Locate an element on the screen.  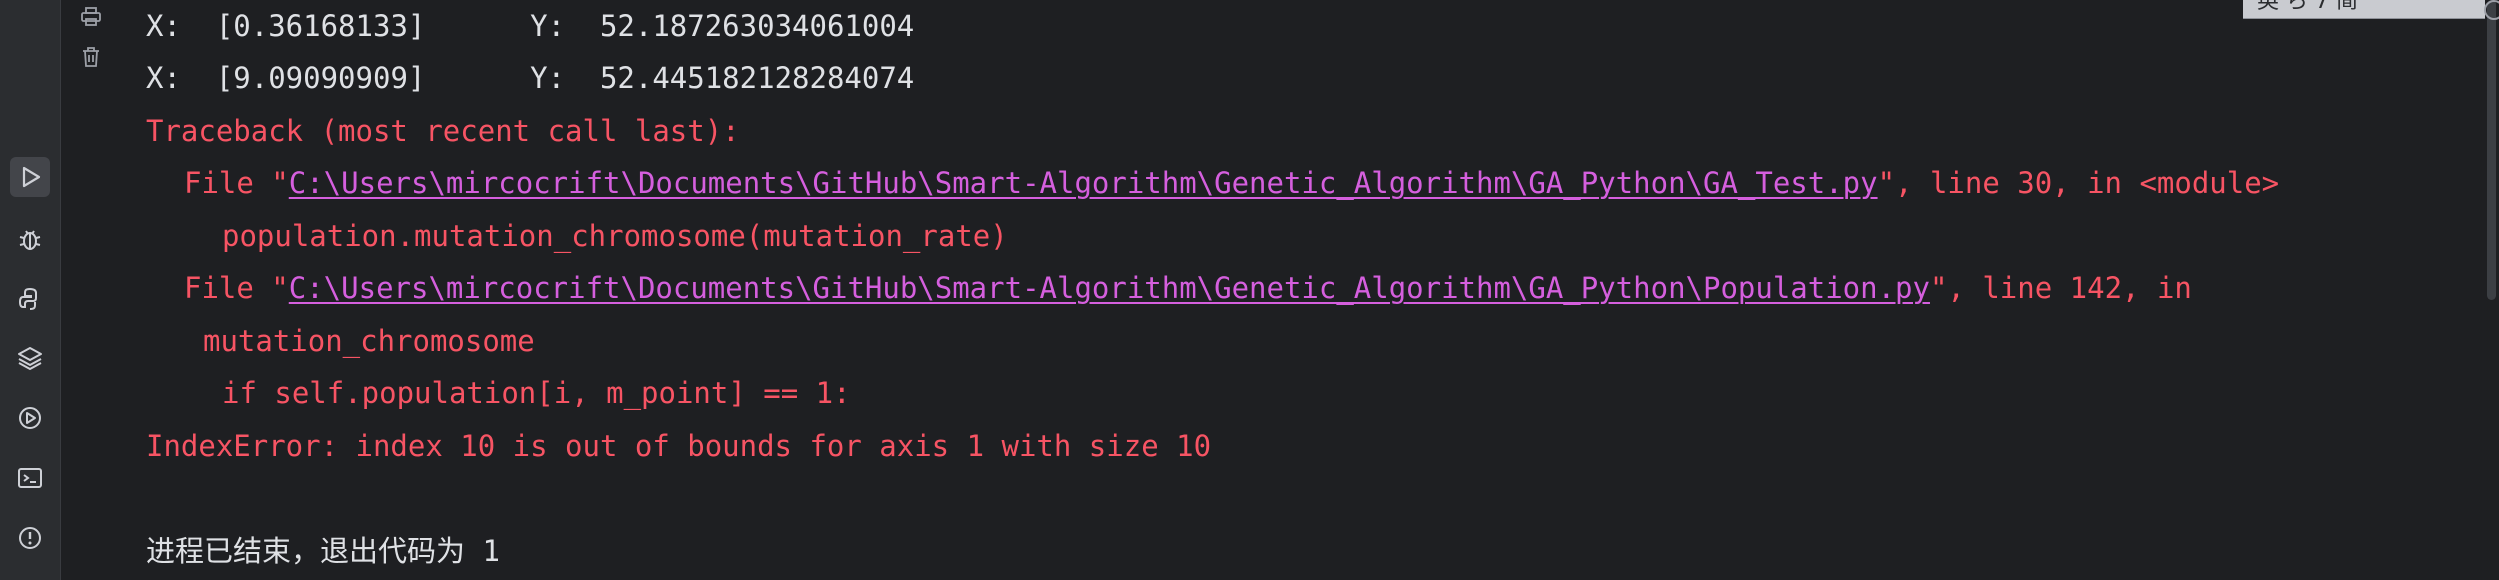
layers-icon is located at coordinates (30, 358).